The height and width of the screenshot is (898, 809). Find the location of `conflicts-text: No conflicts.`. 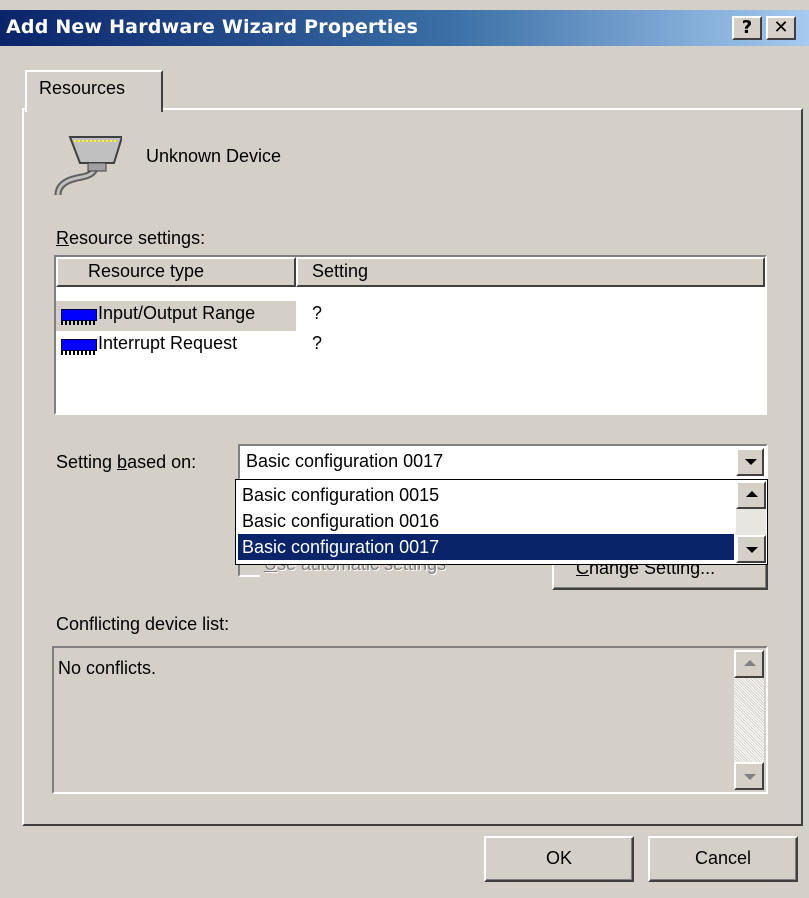

conflicts-text: No conflicts. is located at coordinates (107, 668).